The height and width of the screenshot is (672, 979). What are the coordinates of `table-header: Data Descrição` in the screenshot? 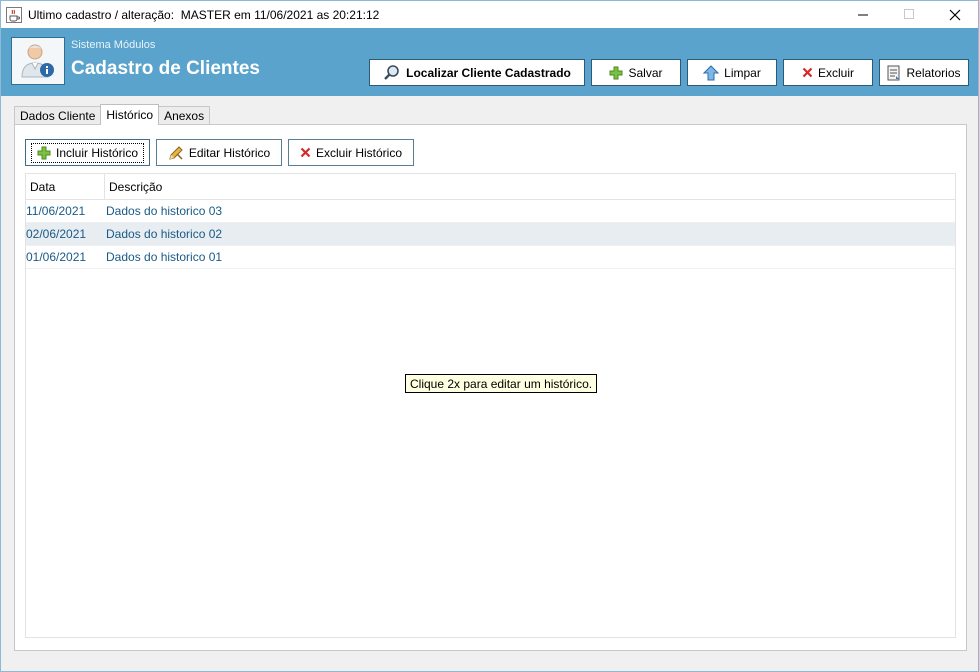 It's located at (490, 187).